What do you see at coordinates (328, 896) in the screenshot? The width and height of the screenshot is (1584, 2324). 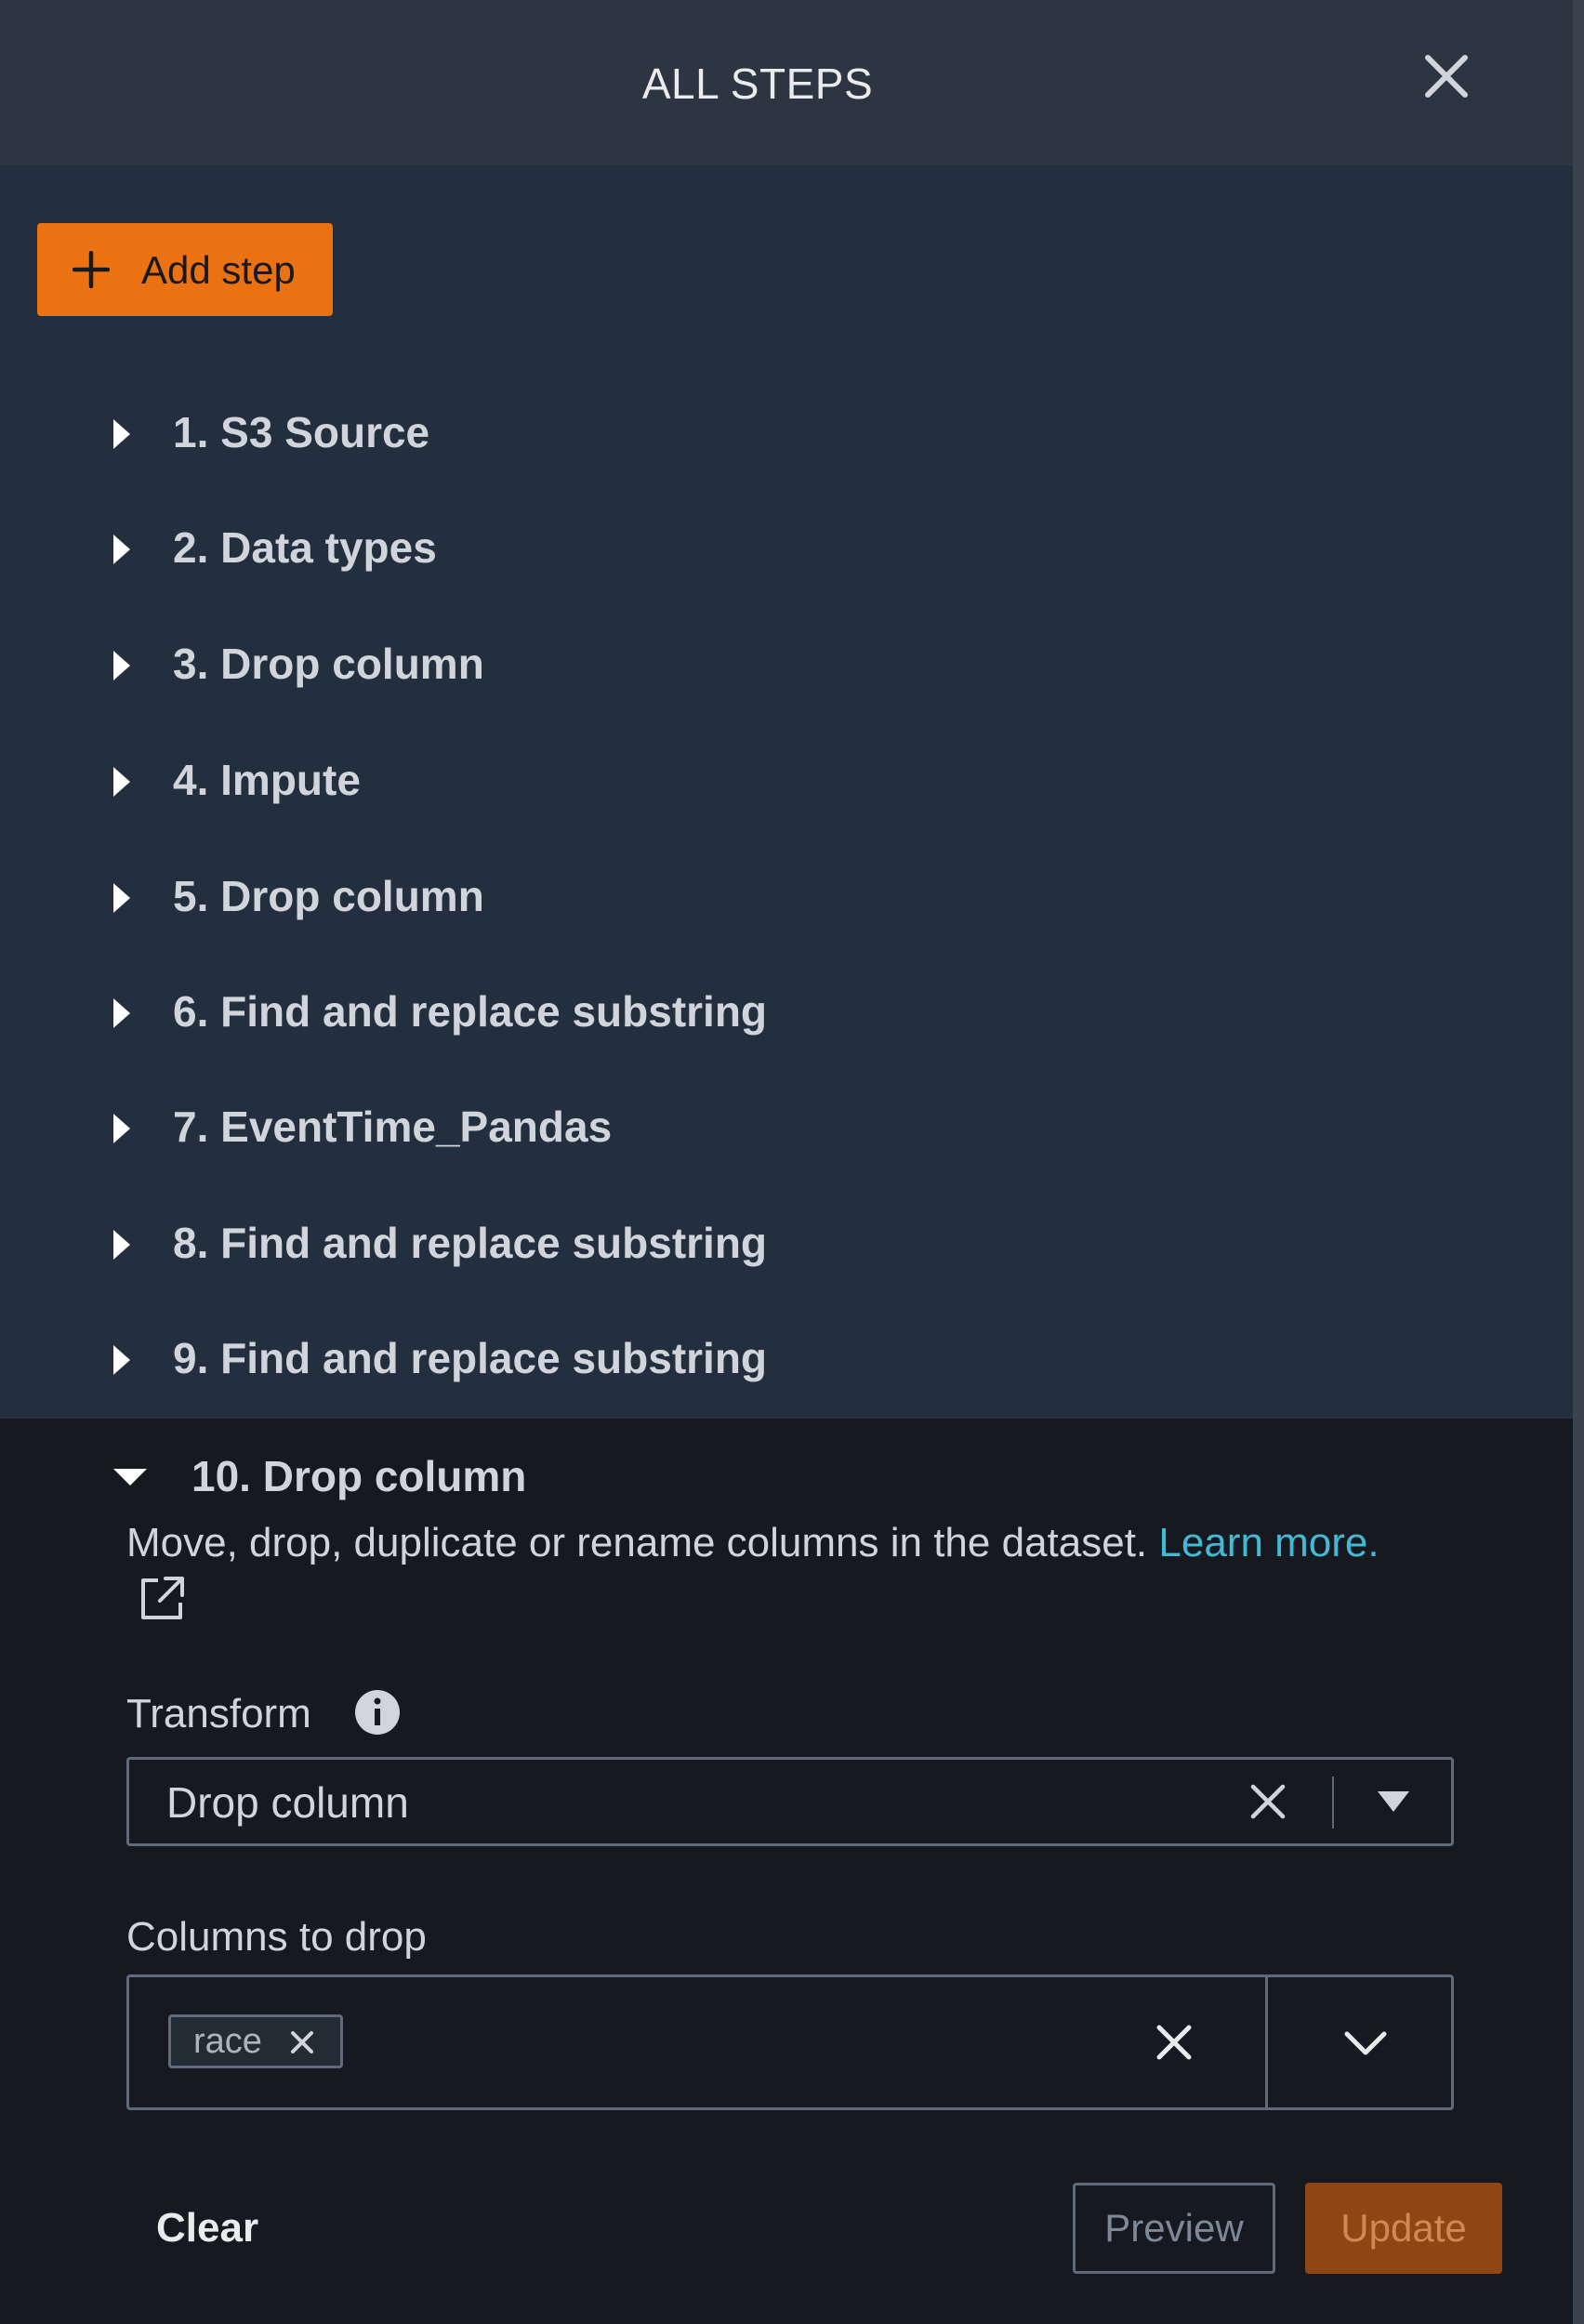 I see `step-label: 5. Drop column` at bounding box center [328, 896].